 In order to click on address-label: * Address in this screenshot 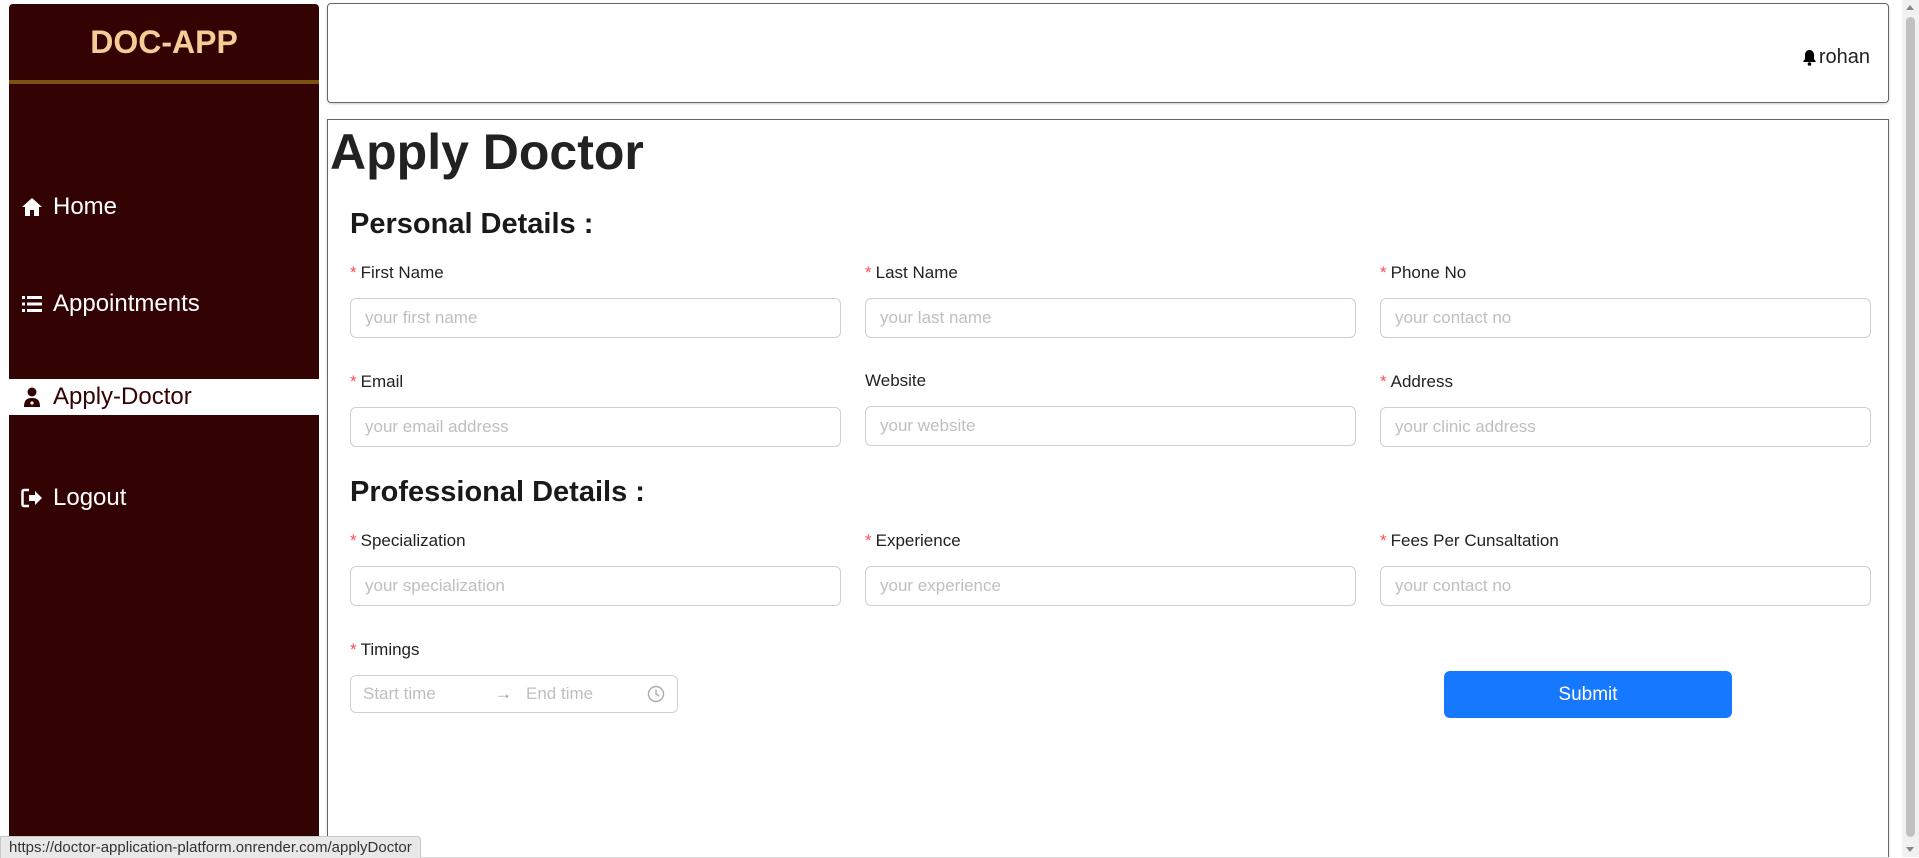, I will do `click(1416, 381)`.